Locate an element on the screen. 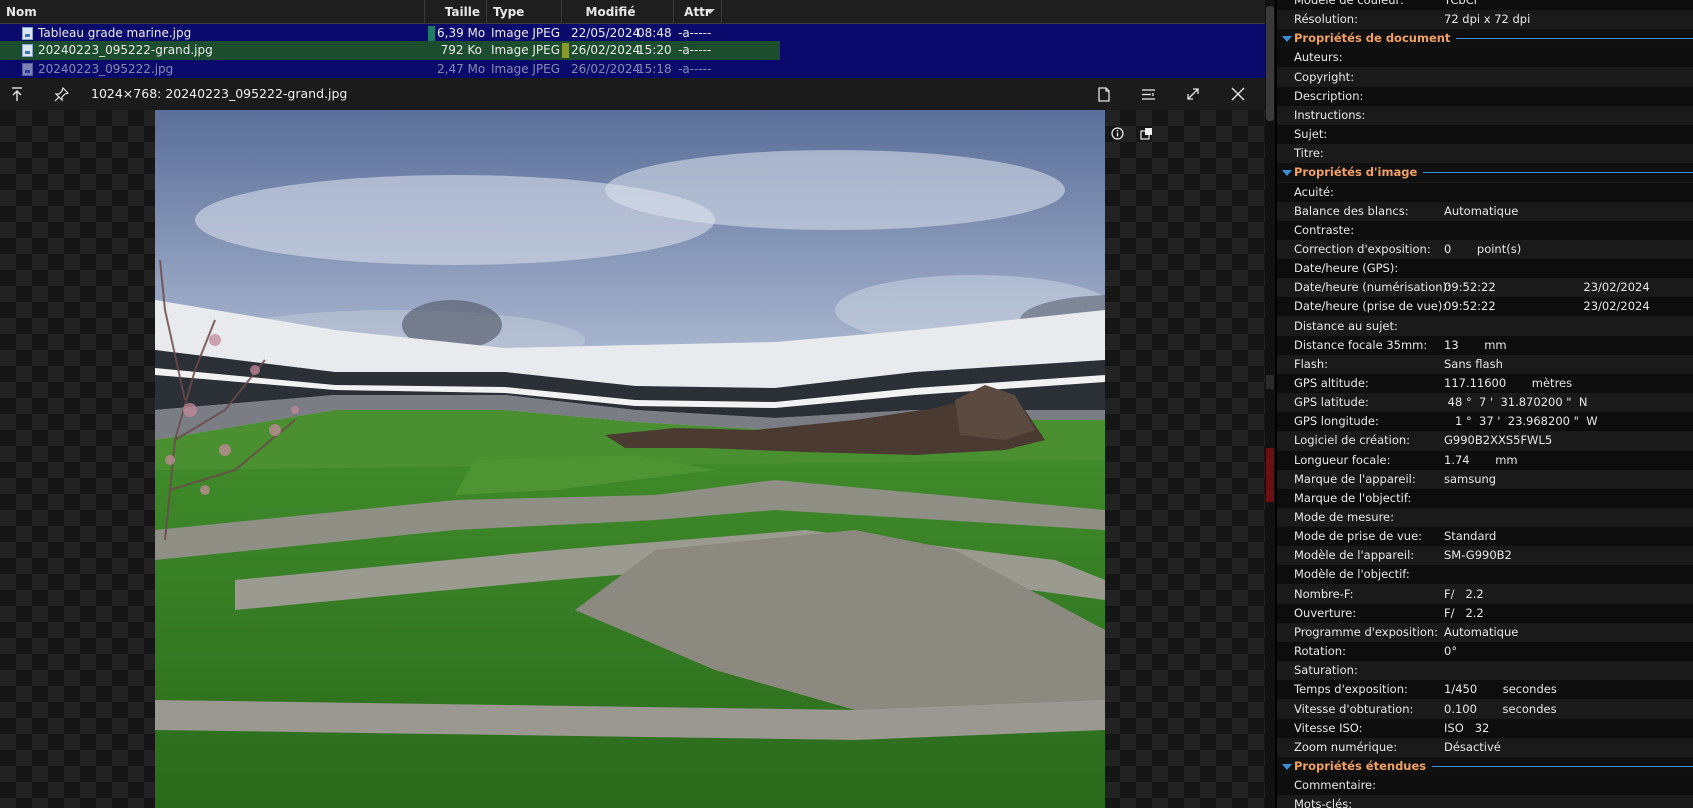 The height and width of the screenshot is (808, 1693). info-icon is located at coordinates (1117, 133).